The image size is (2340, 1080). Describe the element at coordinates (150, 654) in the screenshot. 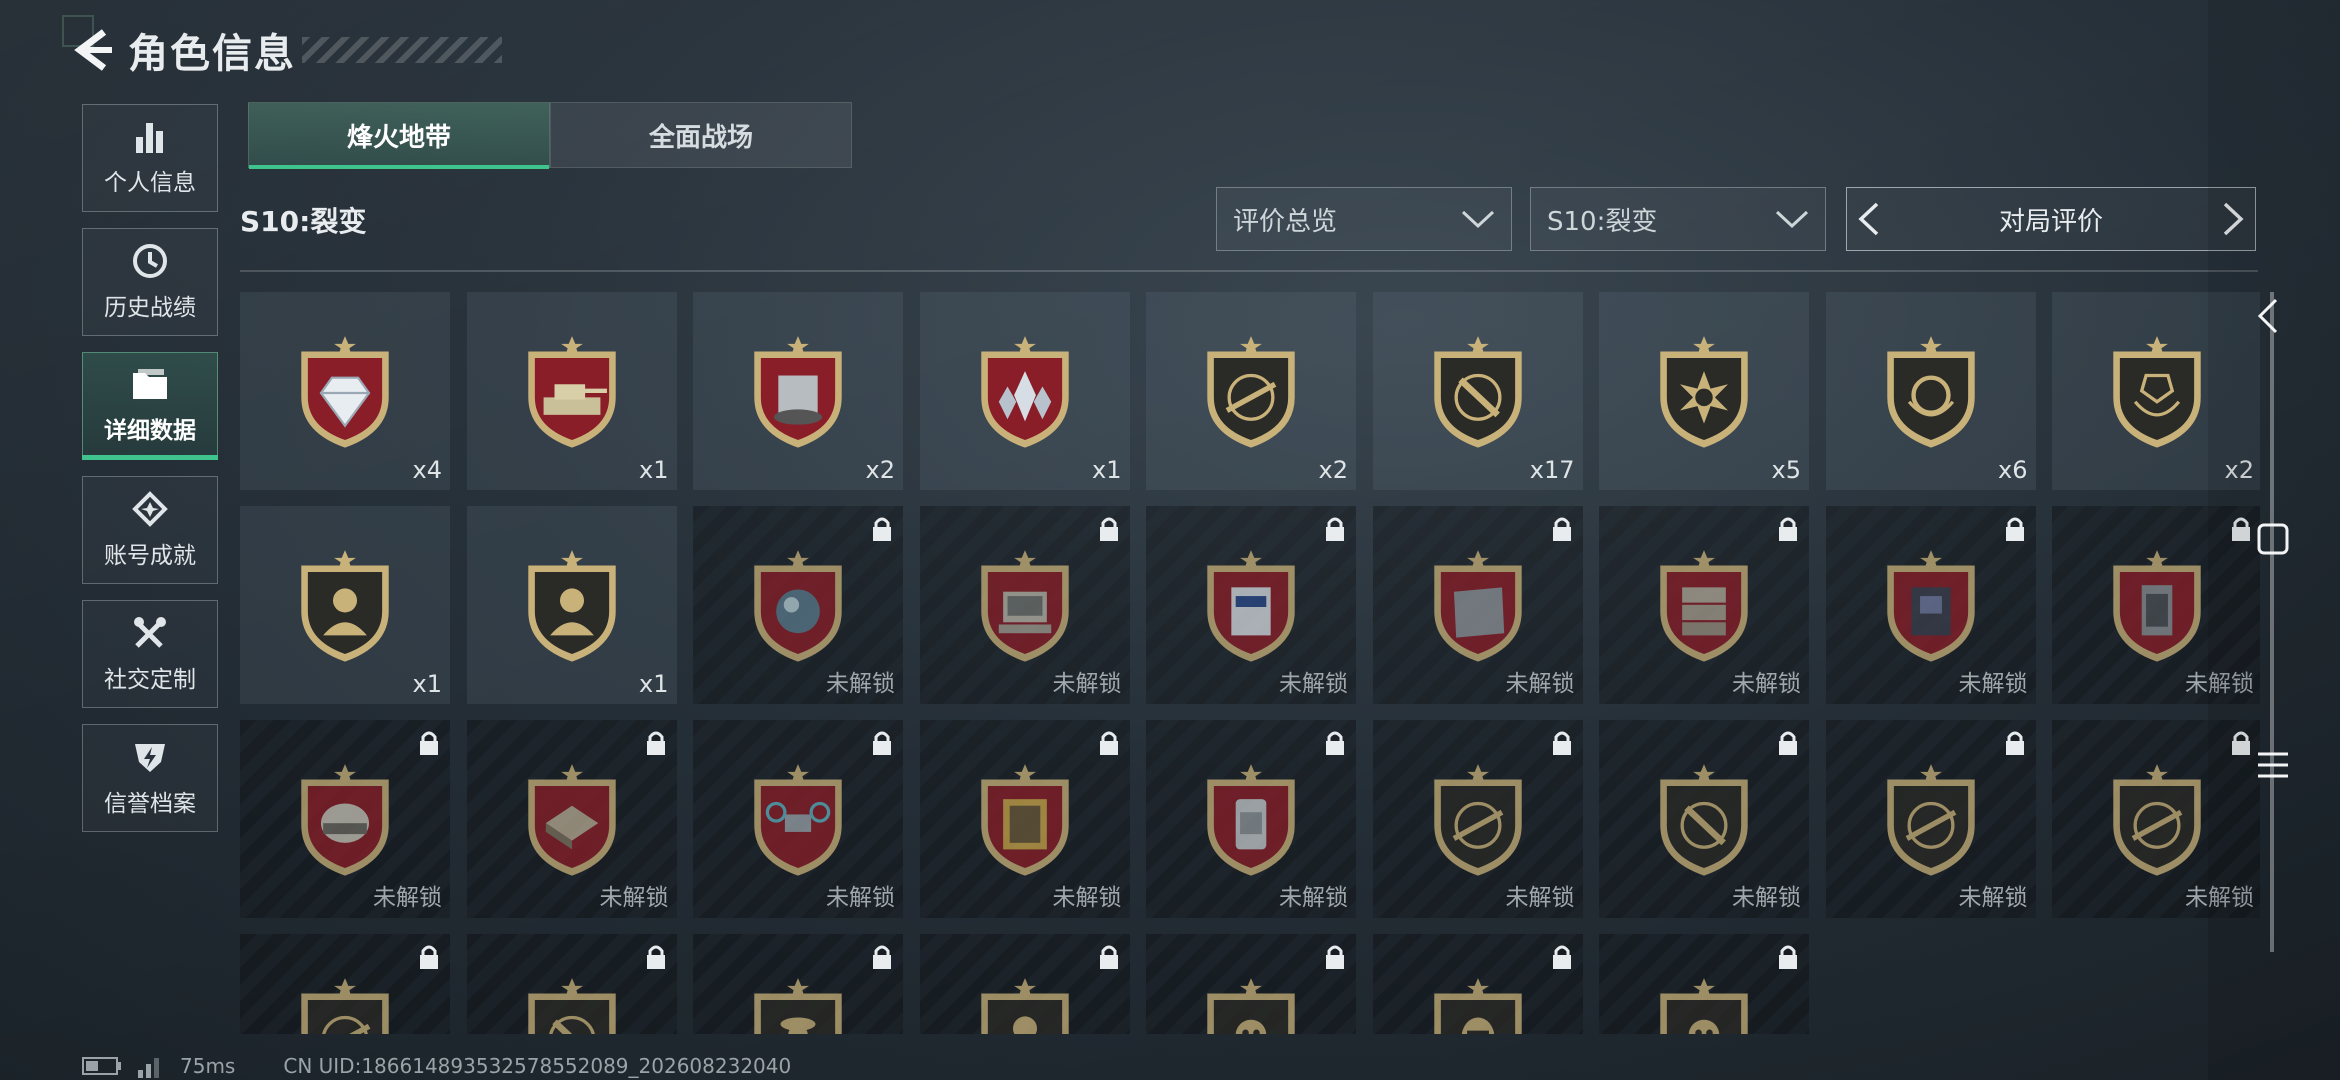

I see `sidebar-item-social: 社交定制` at that location.